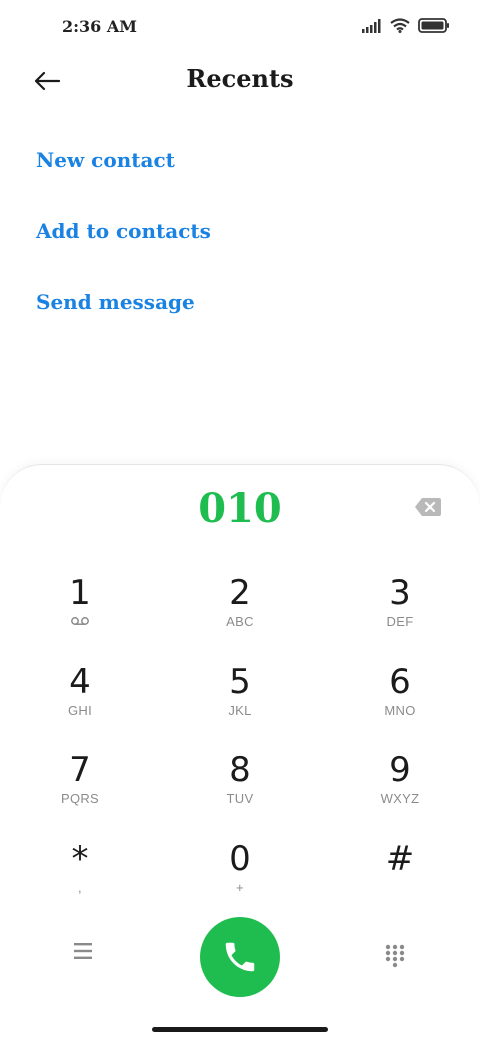 The image size is (480, 1041). Describe the element at coordinates (400, 682) in the screenshot. I see `key-digit: 6` at that location.